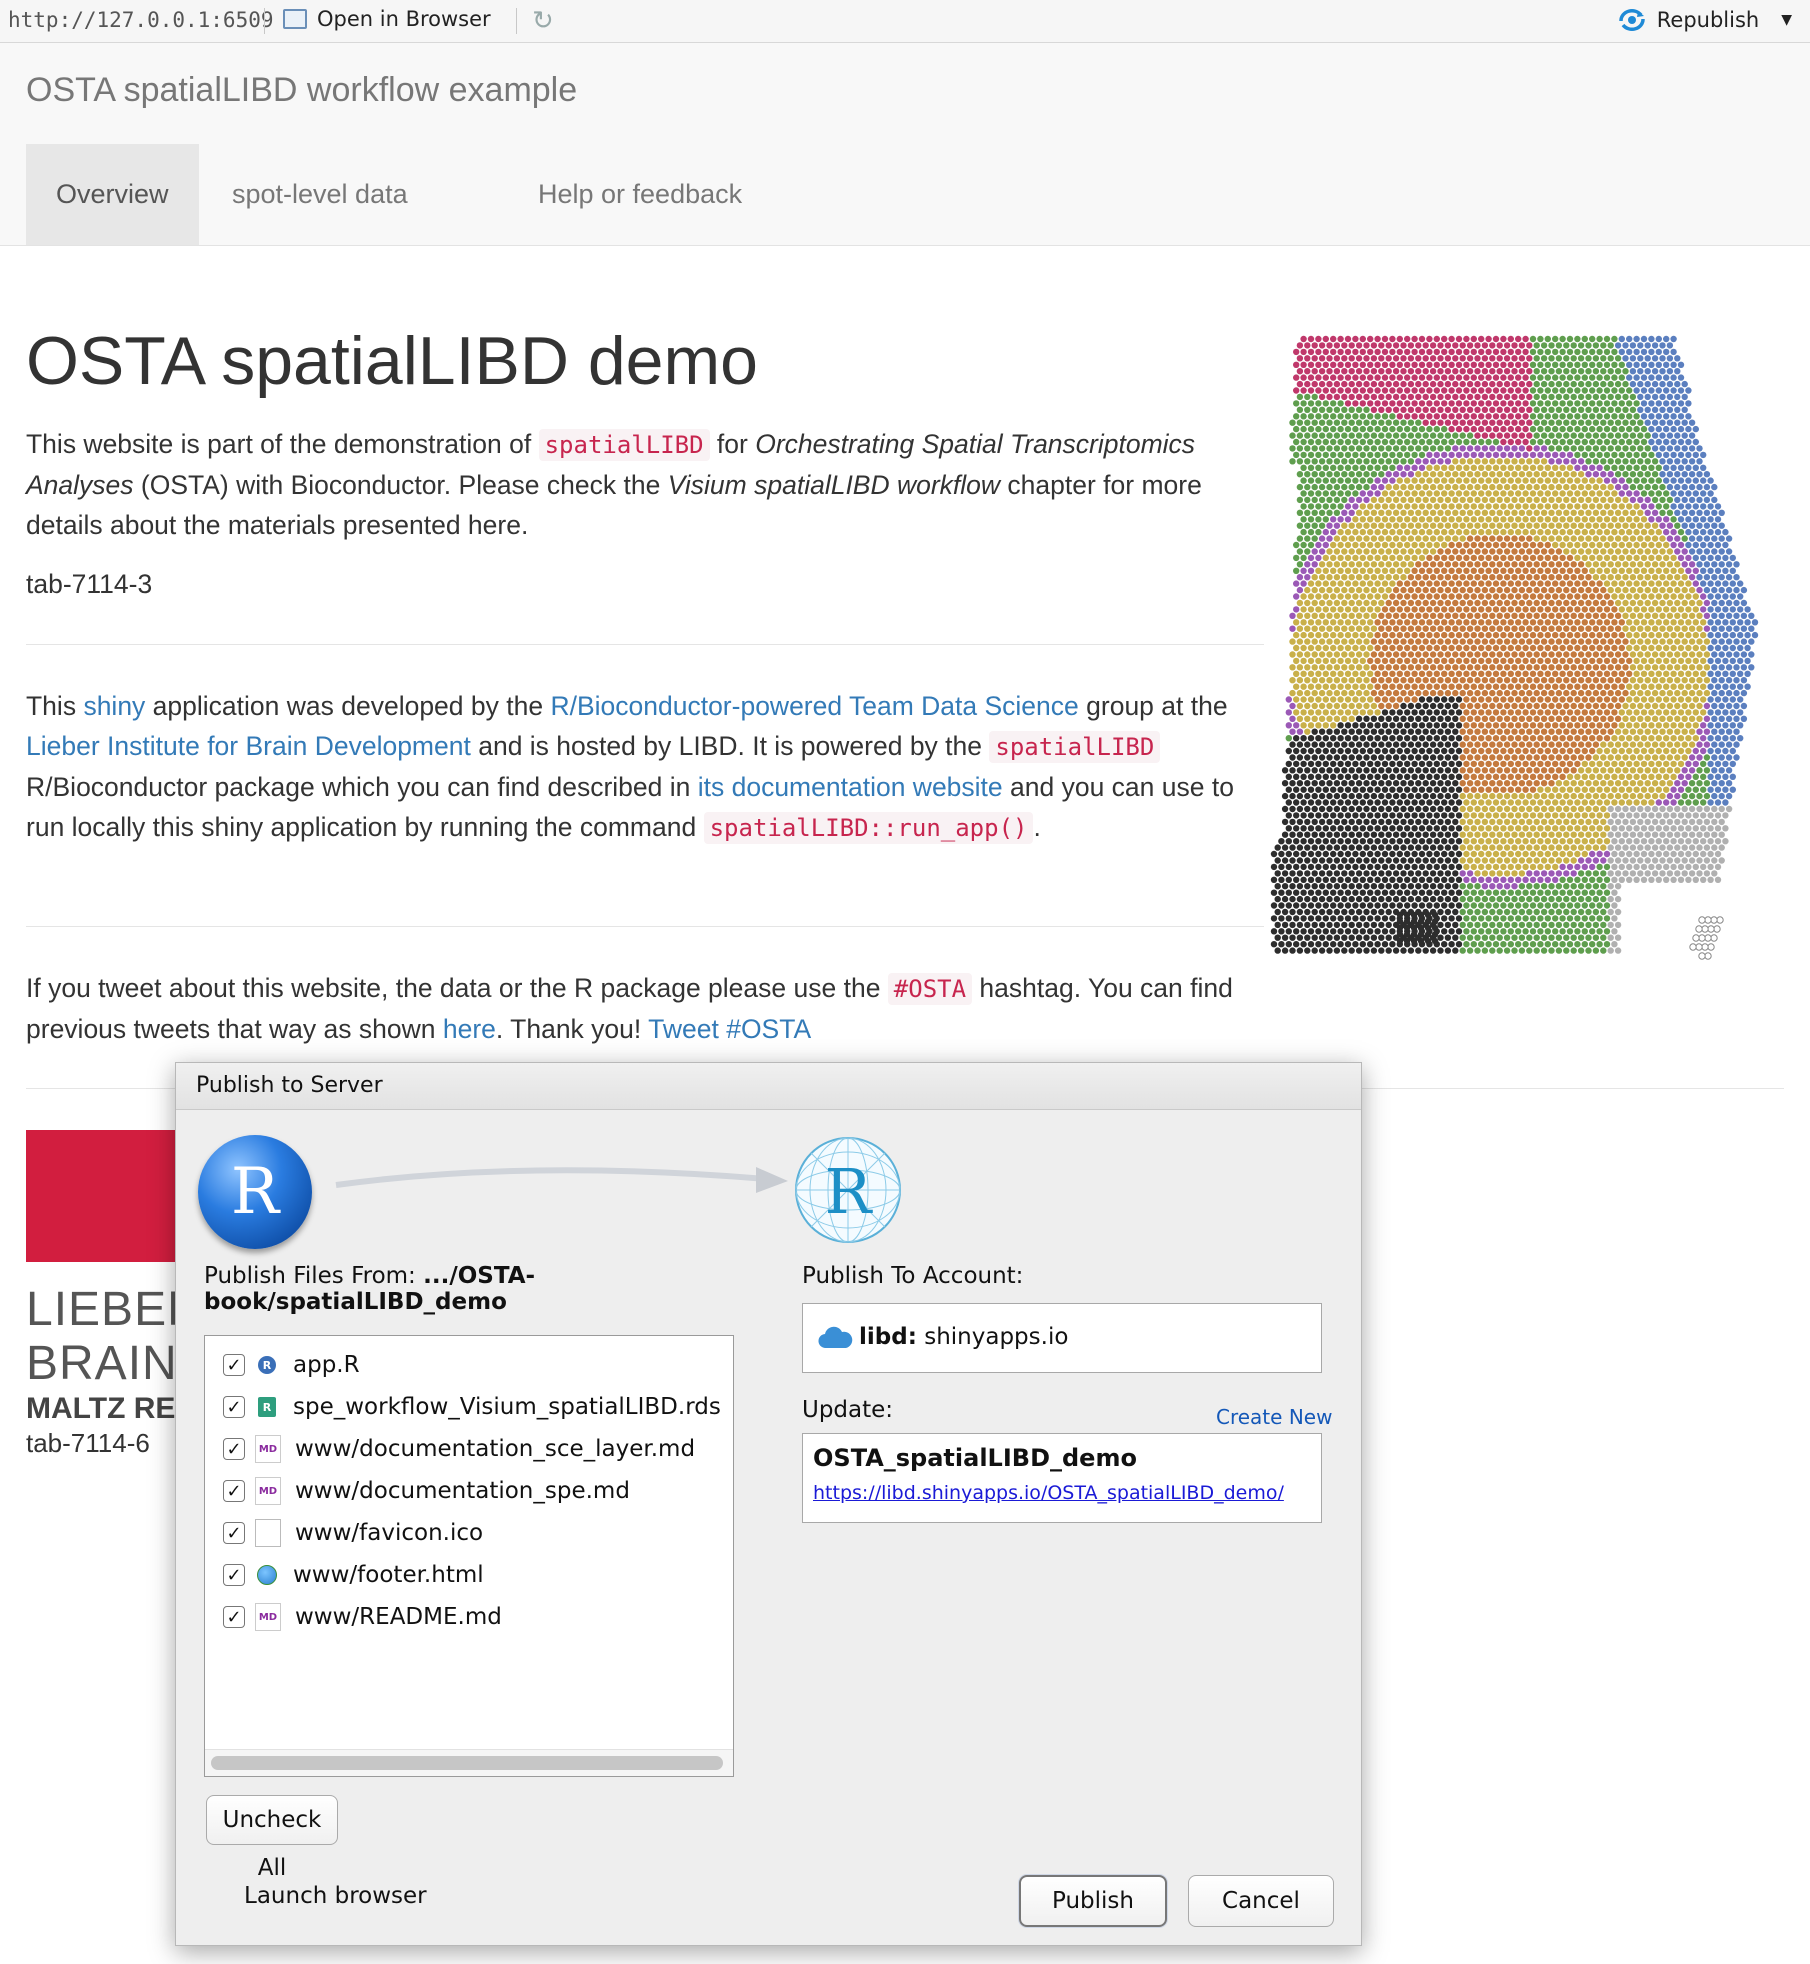 The width and height of the screenshot is (1810, 1964). I want to click on tab-spot-level-data: spot-level data, so click(320, 194).